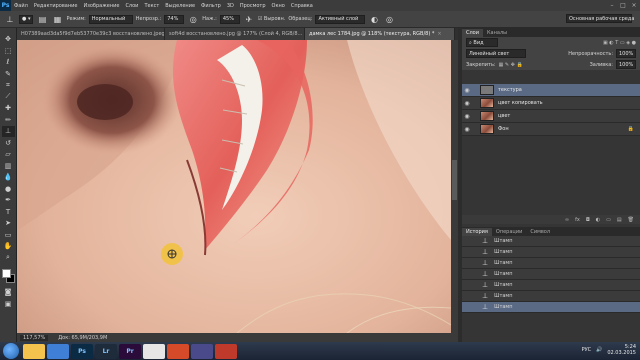 This screenshot has width=640, height=360. Describe the element at coordinates (8, 85) in the screenshot. I see `crop-tool-icon: ⌗` at that location.